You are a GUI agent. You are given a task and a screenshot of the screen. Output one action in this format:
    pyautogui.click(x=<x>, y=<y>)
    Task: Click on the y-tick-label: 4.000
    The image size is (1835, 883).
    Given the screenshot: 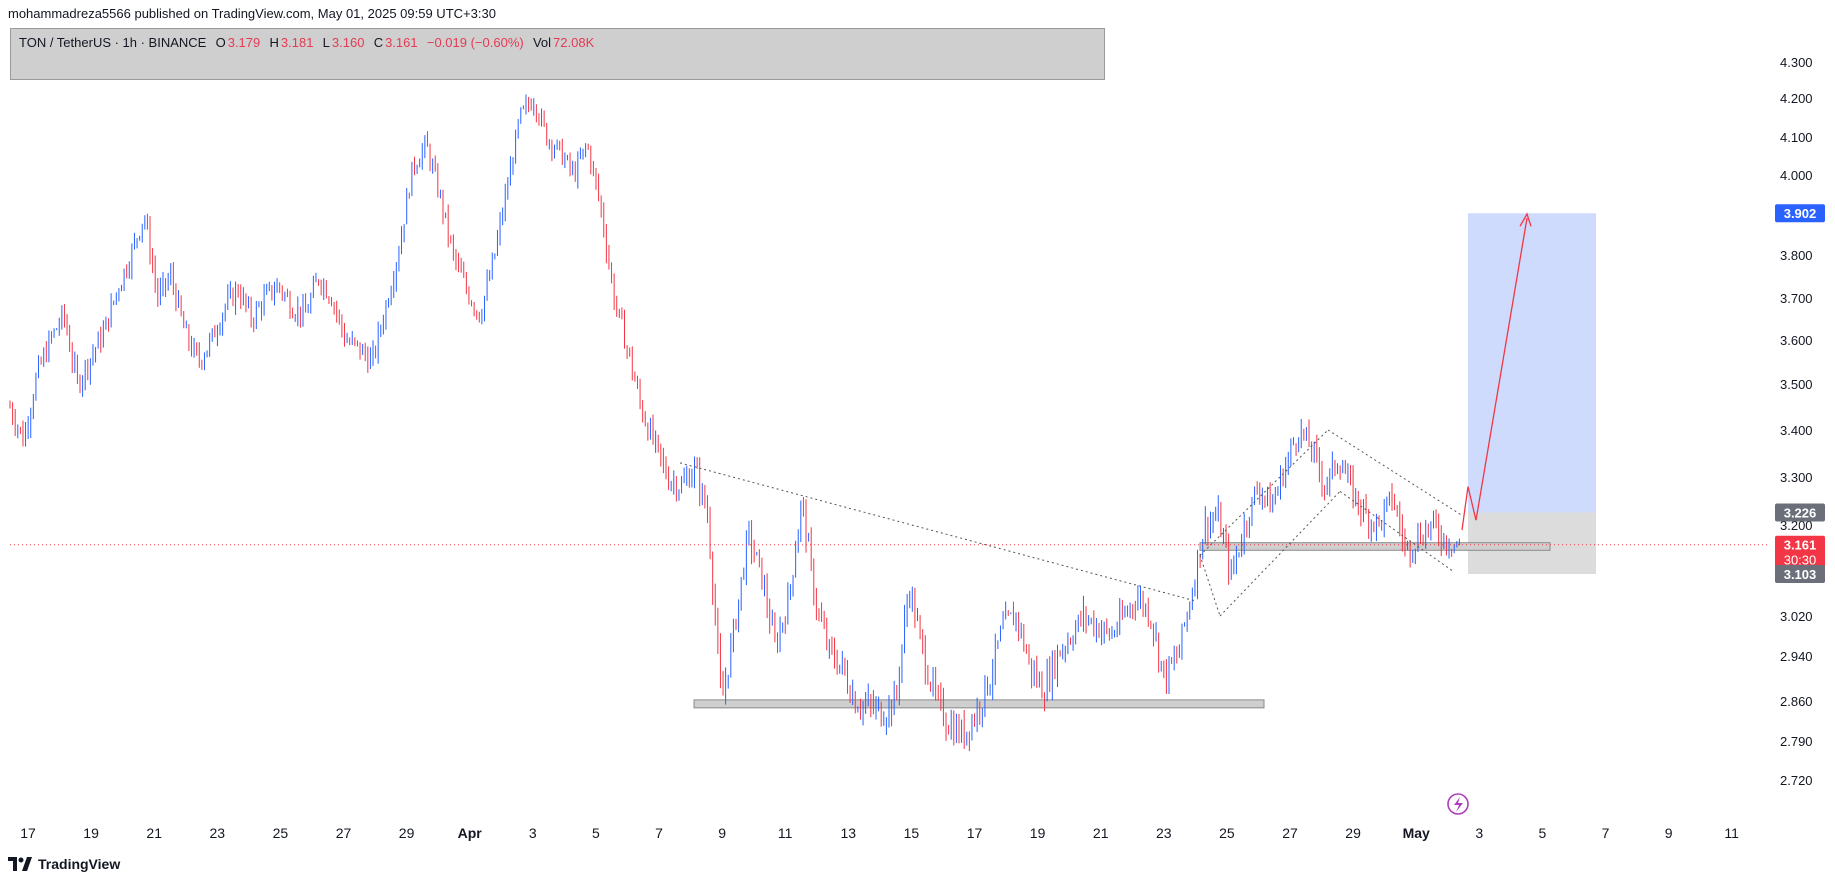 What is the action you would take?
    pyautogui.click(x=1796, y=175)
    